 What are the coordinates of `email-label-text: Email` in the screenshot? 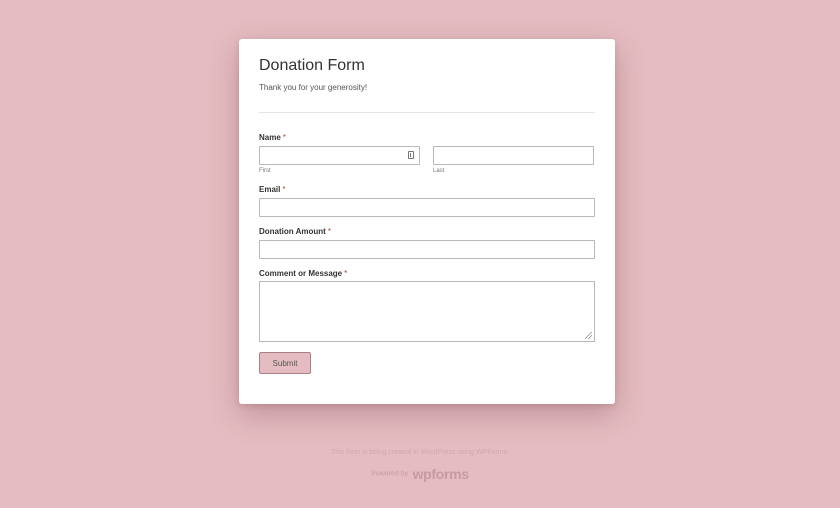 It's located at (270, 189).